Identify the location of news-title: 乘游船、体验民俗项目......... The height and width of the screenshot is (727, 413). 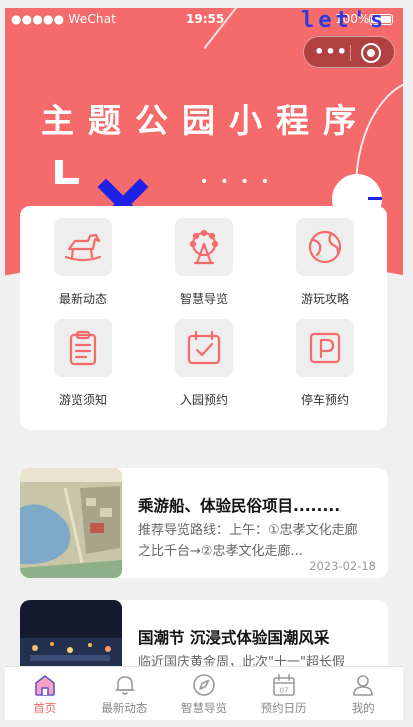
(239, 506).